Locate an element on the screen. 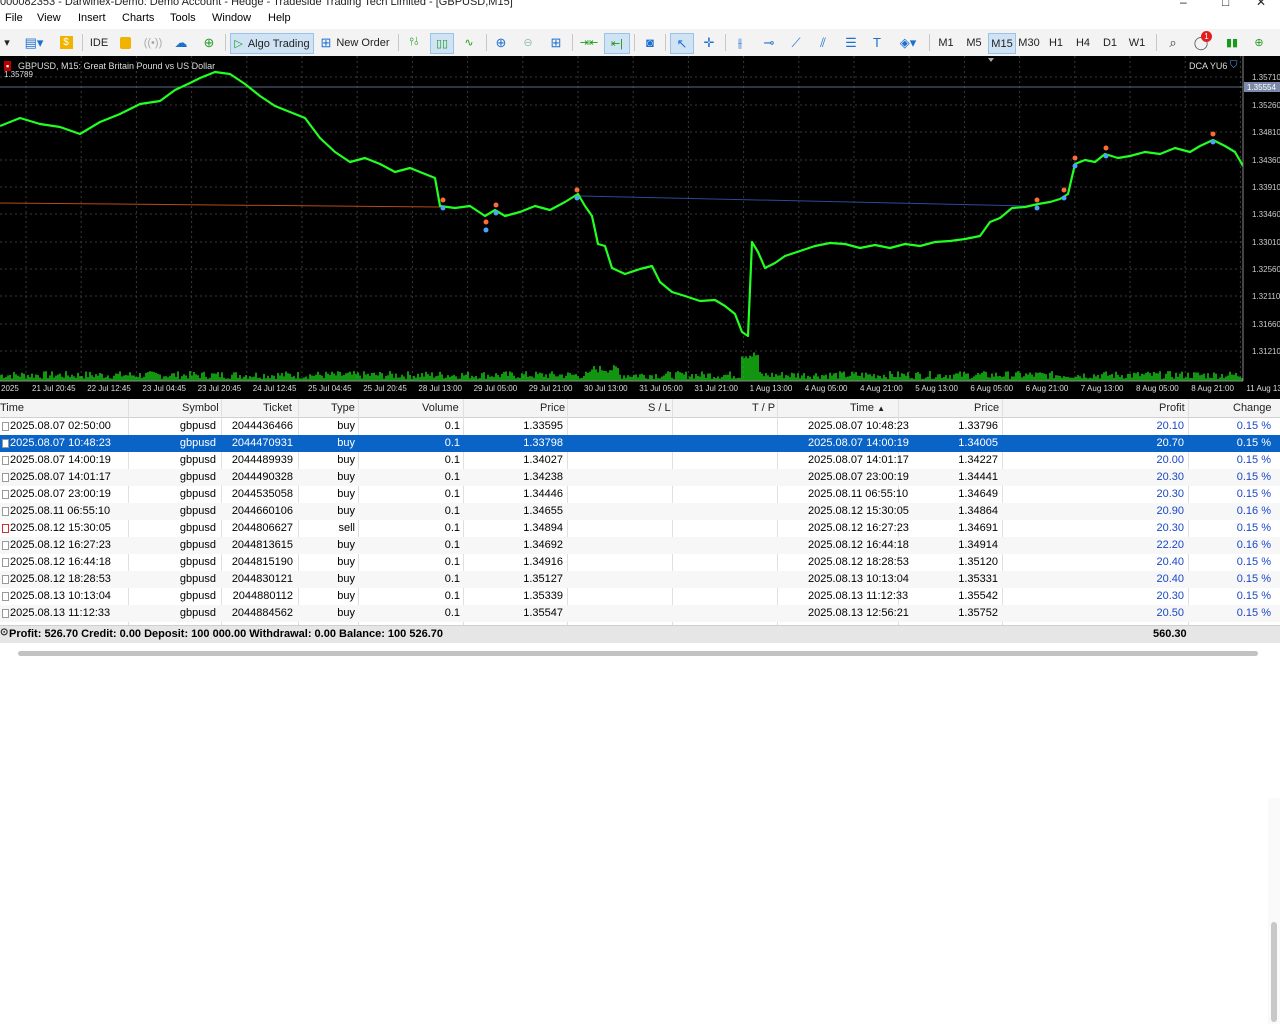 The height and width of the screenshot is (1024, 1280). new-order-button: ⊞ New Order is located at coordinates (355, 42).